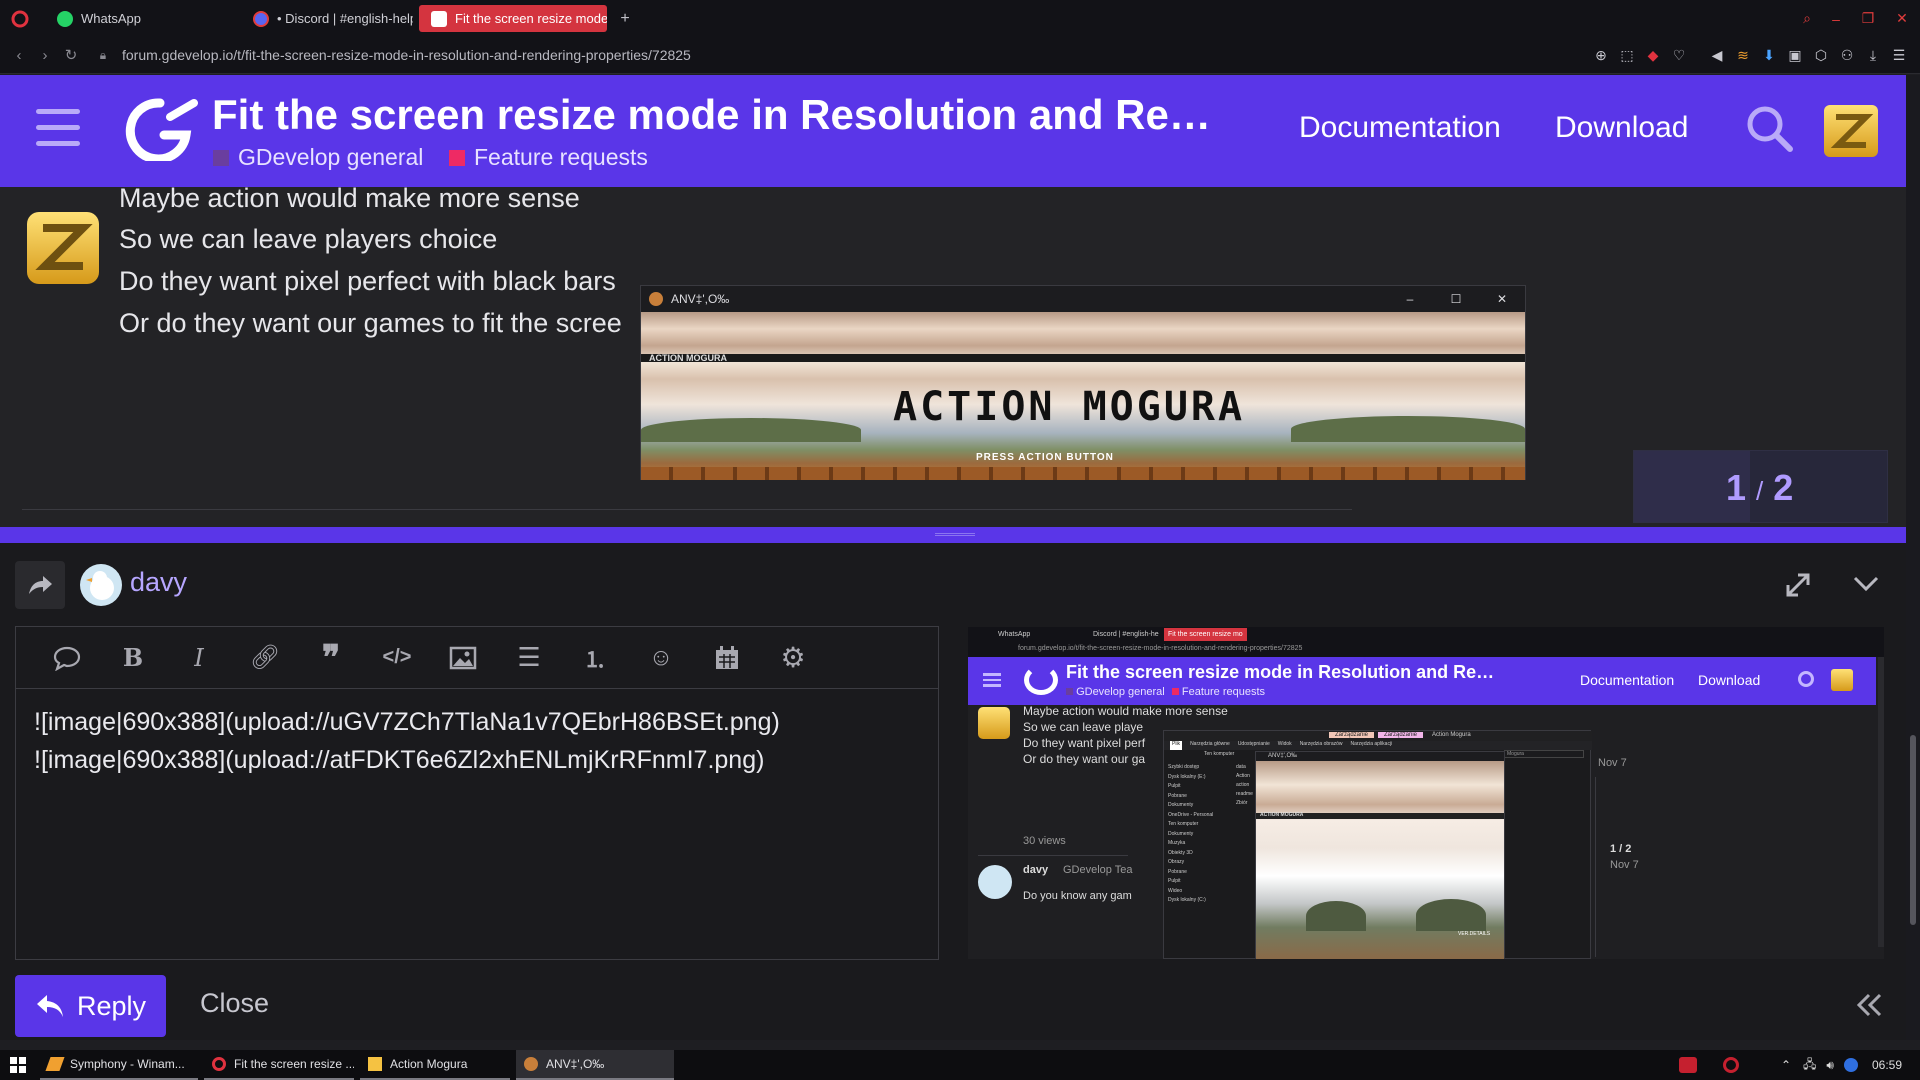  Describe the element at coordinates (1786, 1065) in the screenshot. I see `tray-chevron-up-icon: ⌃` at that location.